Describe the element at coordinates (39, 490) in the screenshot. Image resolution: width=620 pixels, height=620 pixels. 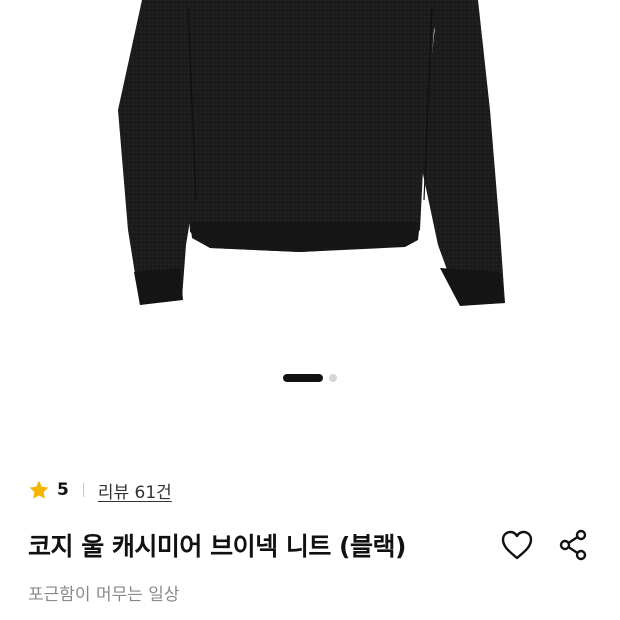
I see `star-icon` at that location.